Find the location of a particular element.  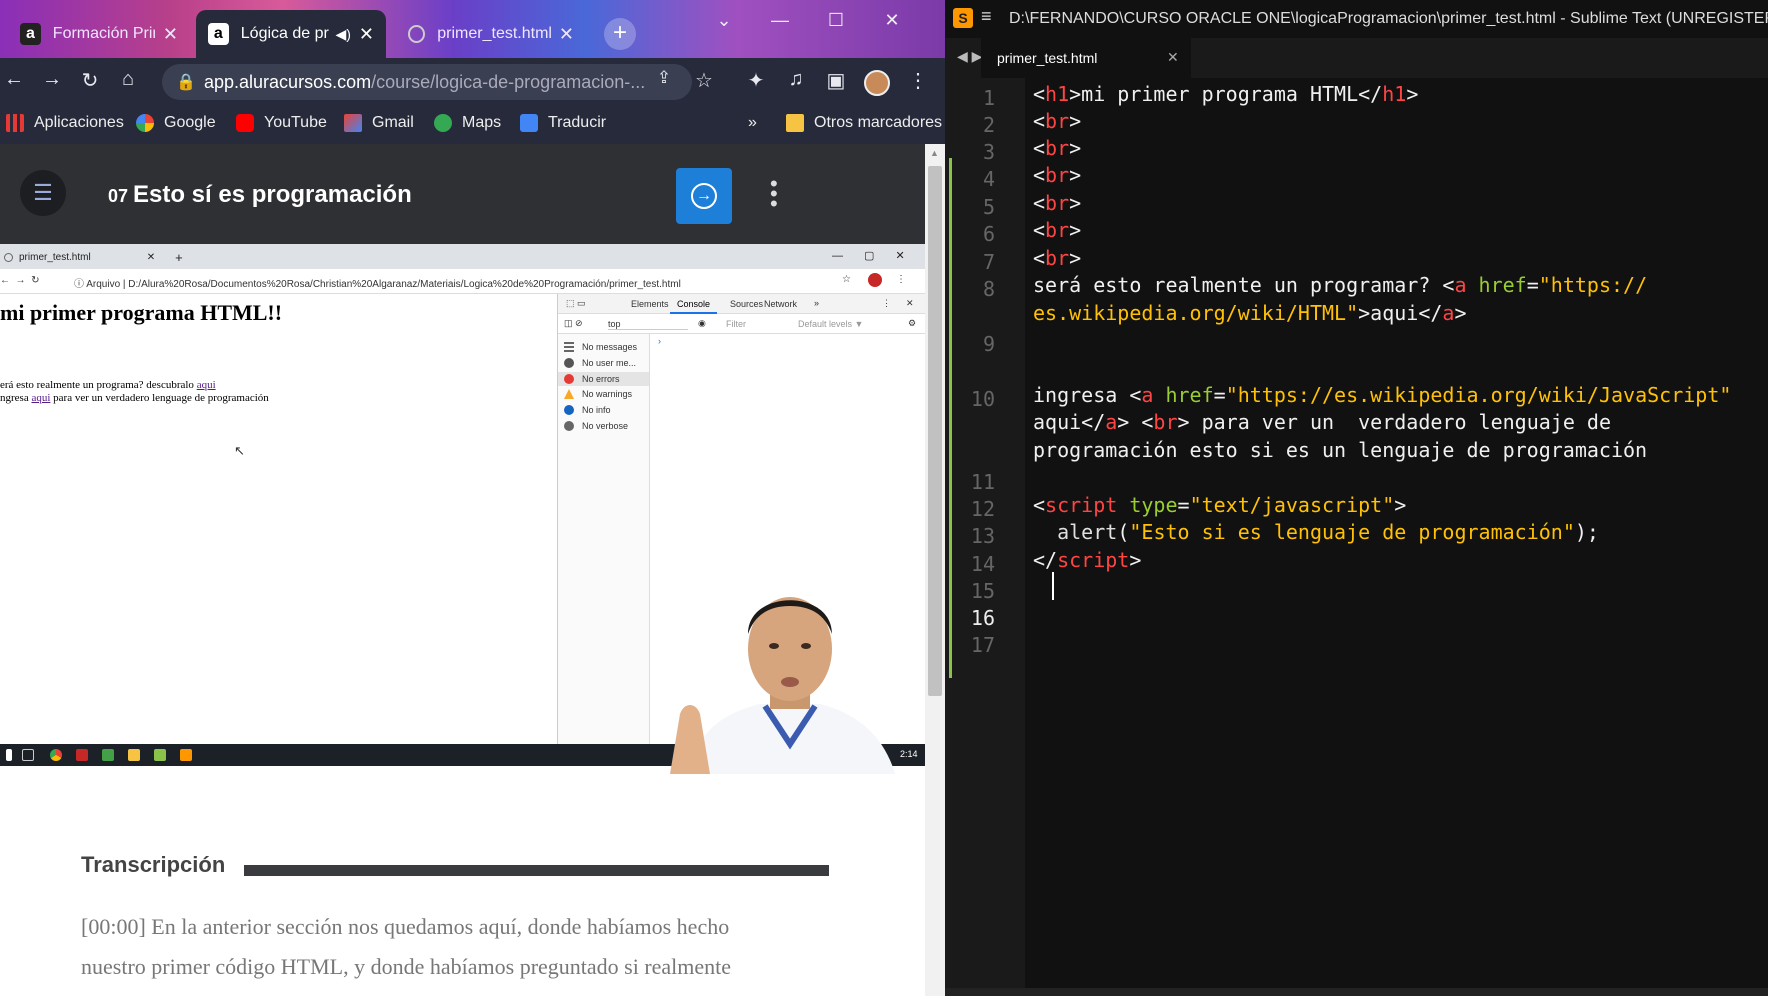

bookmarks-overflow: » is located at coordinates (752, 123).